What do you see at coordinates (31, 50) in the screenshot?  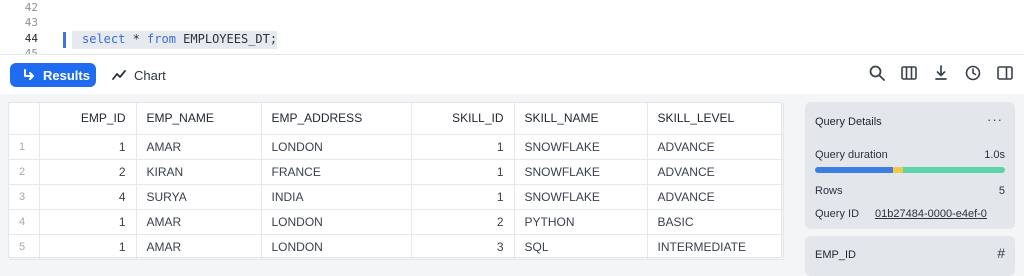 I see `line-number: 45` at bounding box center [31, 50].